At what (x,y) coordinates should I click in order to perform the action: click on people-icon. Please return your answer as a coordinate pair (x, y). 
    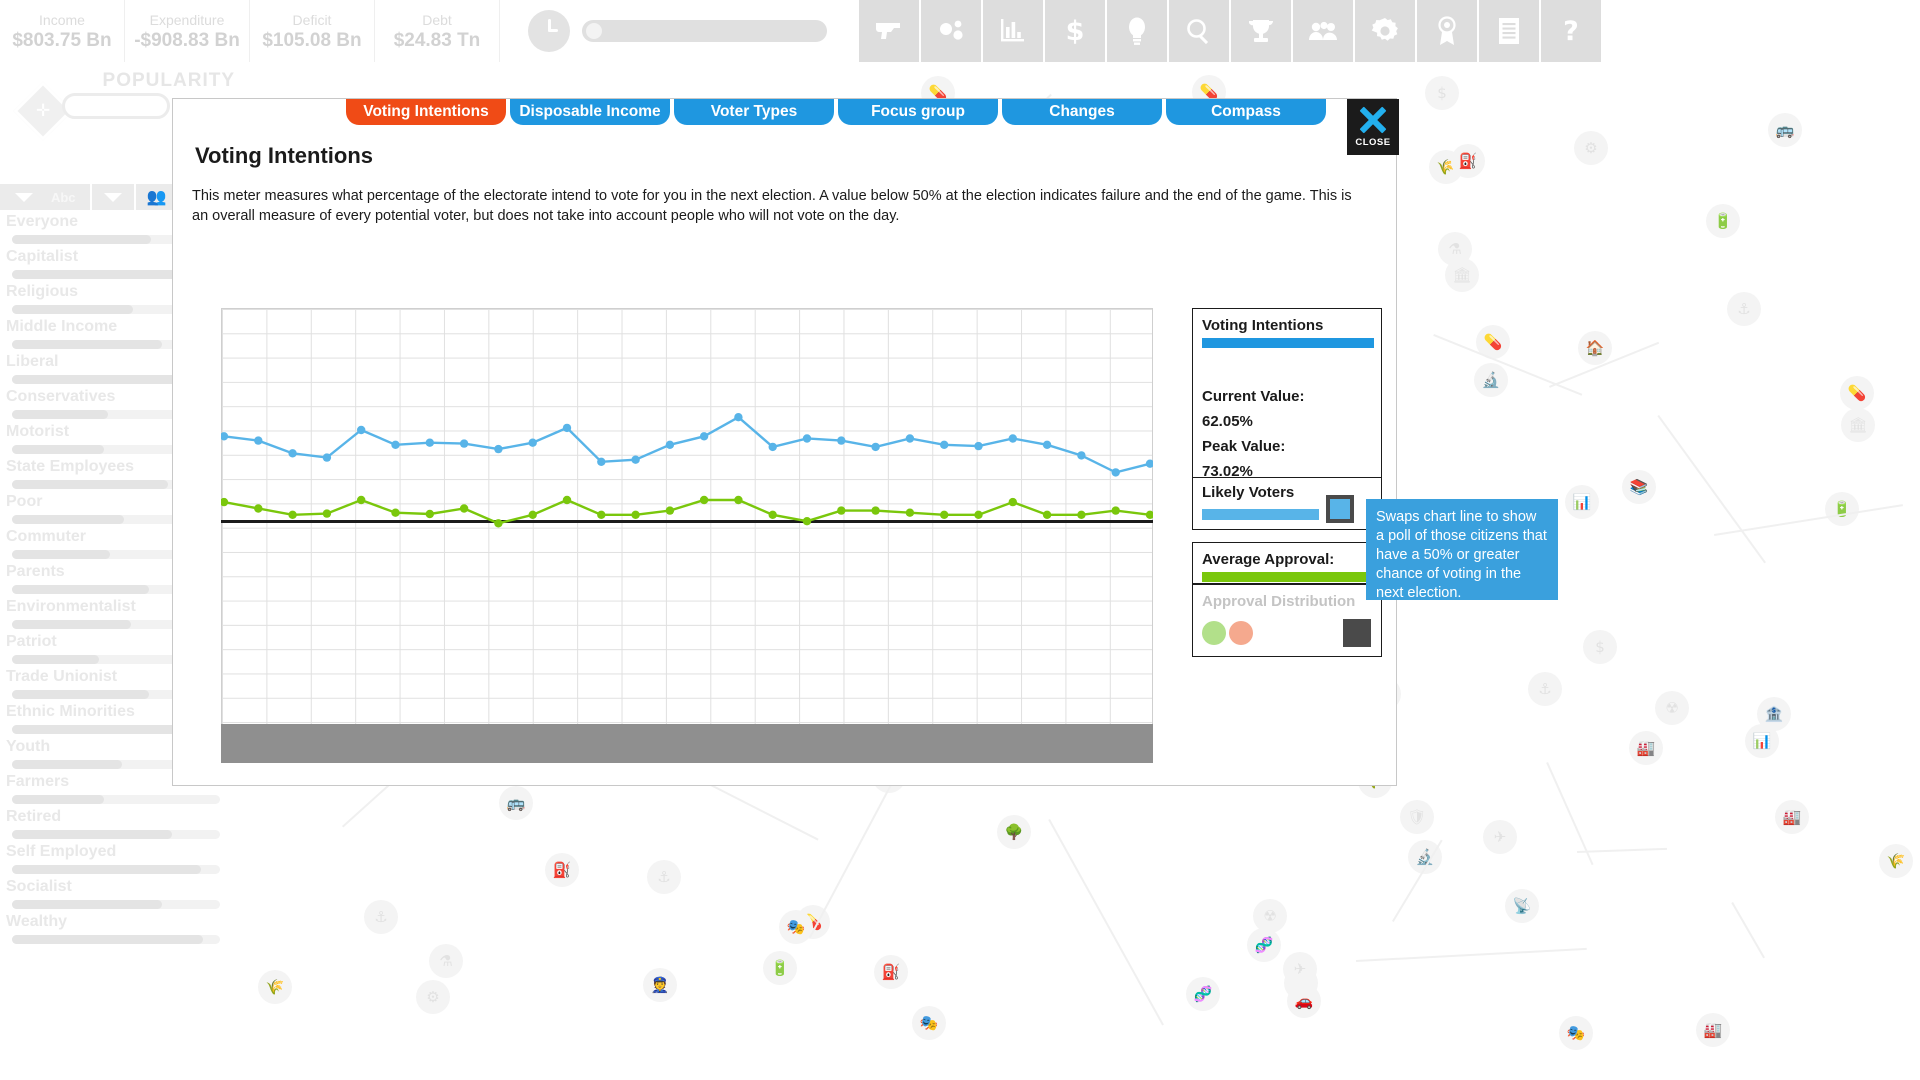
    Looking at the image, I should click on (1324, 31).